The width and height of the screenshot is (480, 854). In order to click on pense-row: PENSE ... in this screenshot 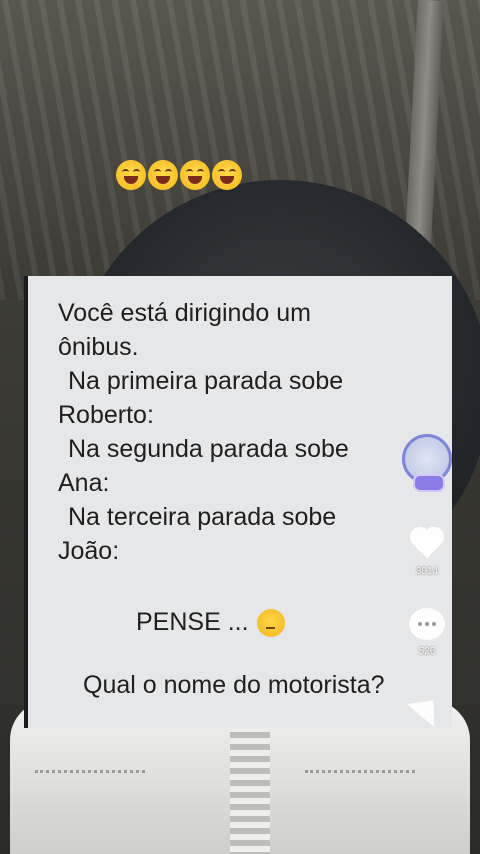, I will do `click(240, 622)`.